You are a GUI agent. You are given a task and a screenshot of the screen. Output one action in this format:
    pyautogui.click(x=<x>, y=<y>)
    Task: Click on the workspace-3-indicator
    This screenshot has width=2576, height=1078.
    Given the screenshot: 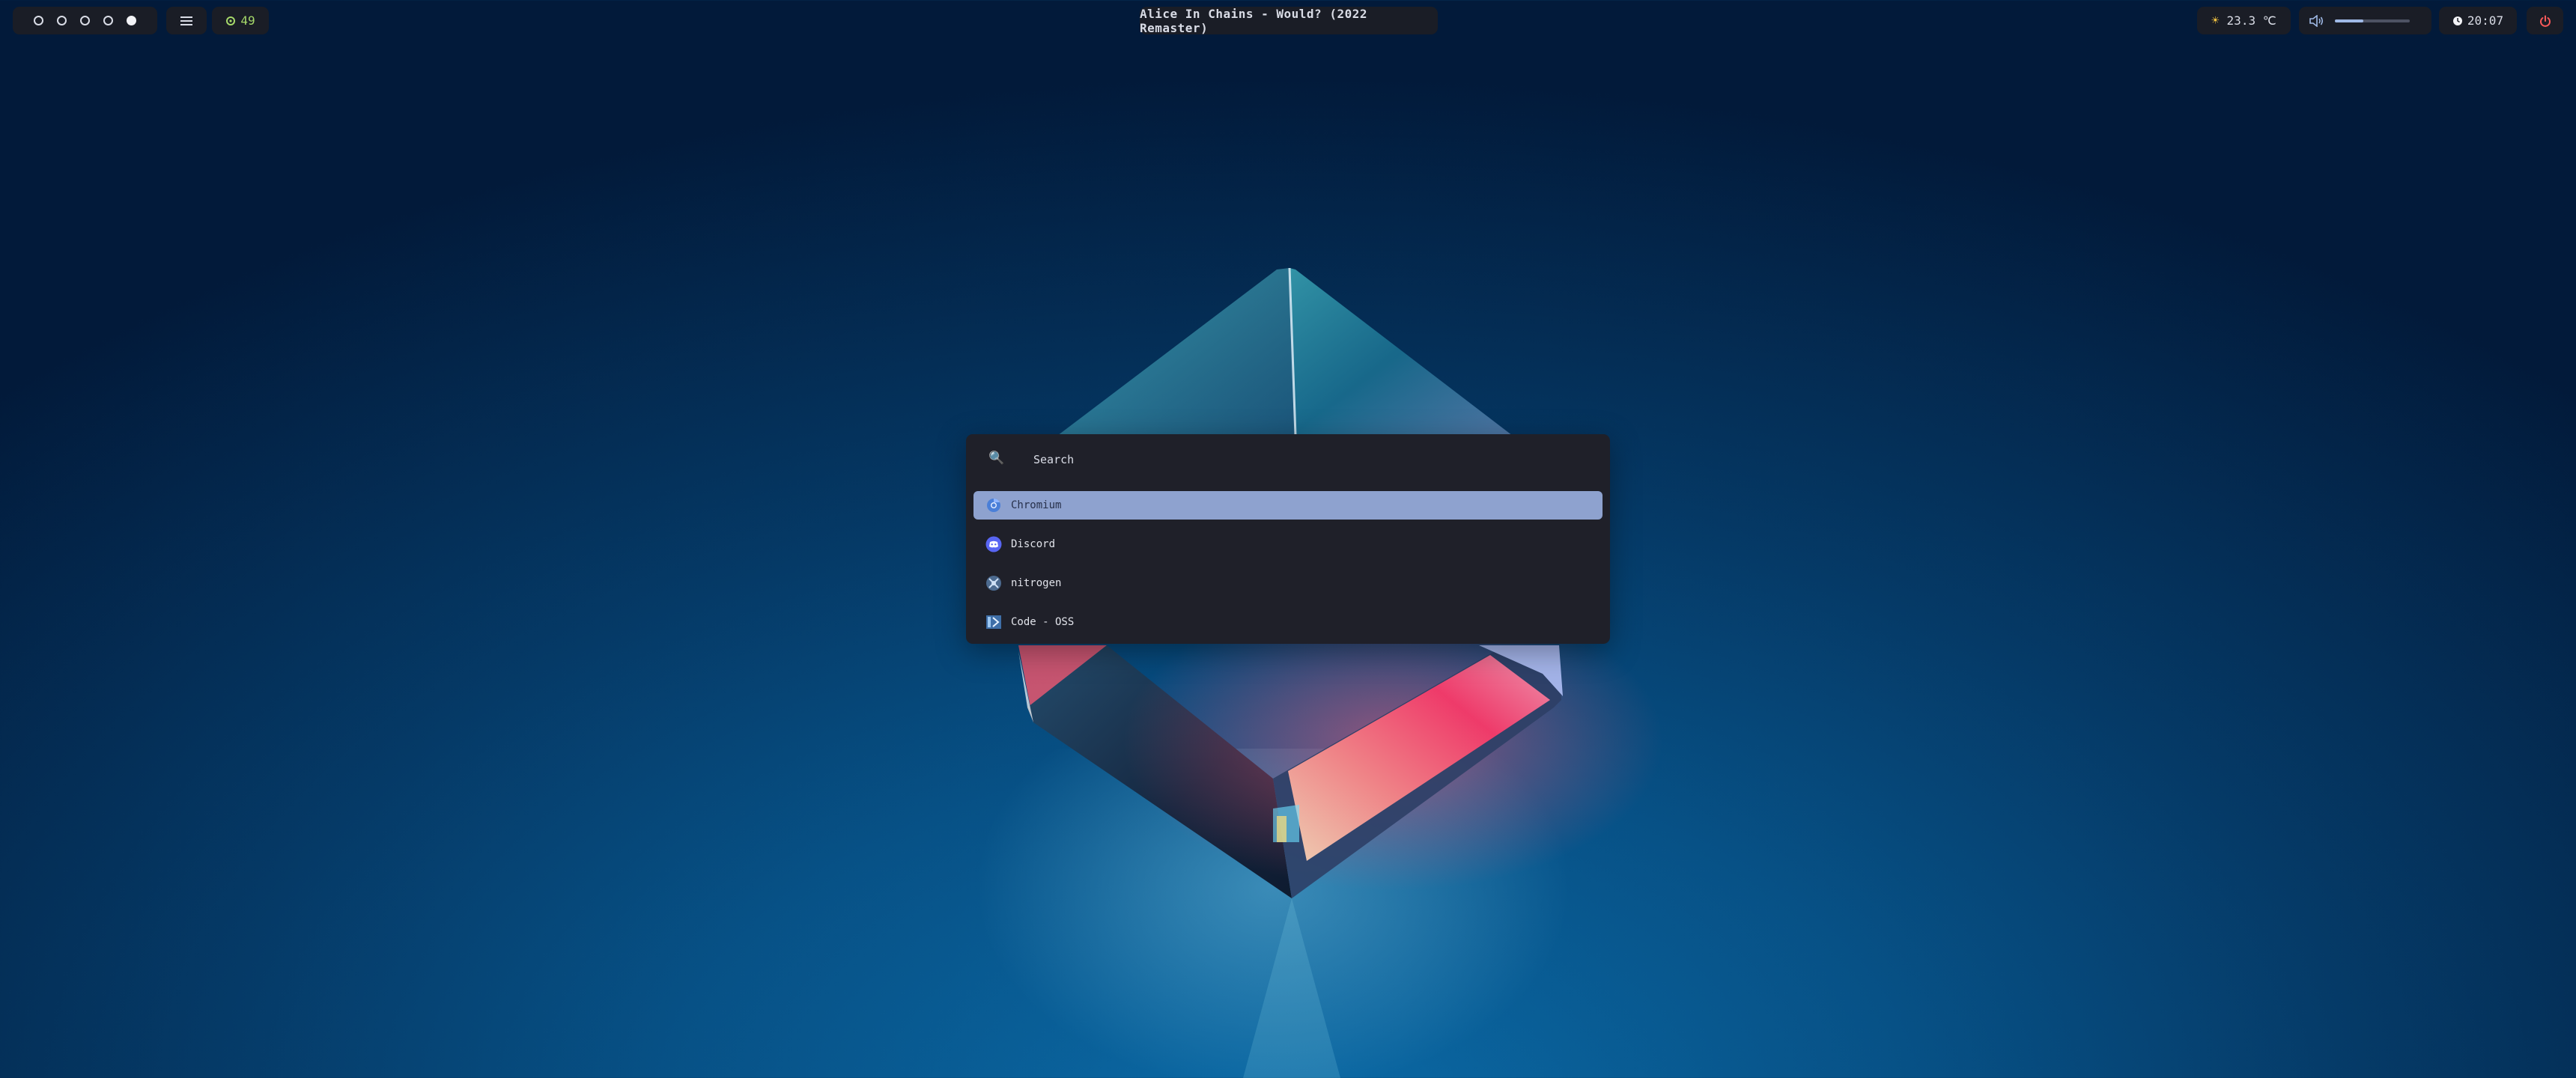 What is the action you would take?
    pyautogui.click(x=85, y=20)
    